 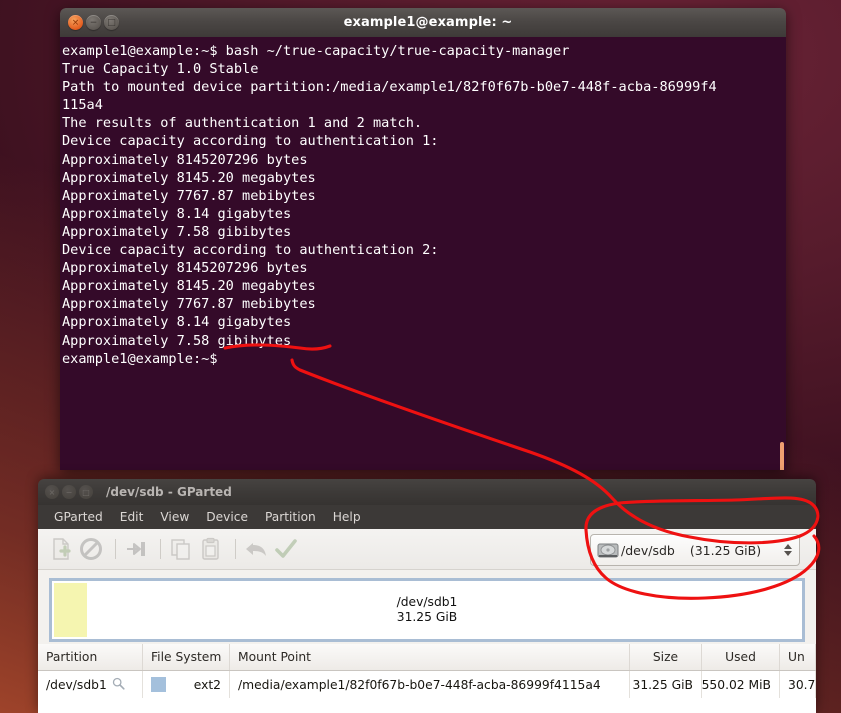 I want to click on chevron-up-icon, so click(x=788, y=546).